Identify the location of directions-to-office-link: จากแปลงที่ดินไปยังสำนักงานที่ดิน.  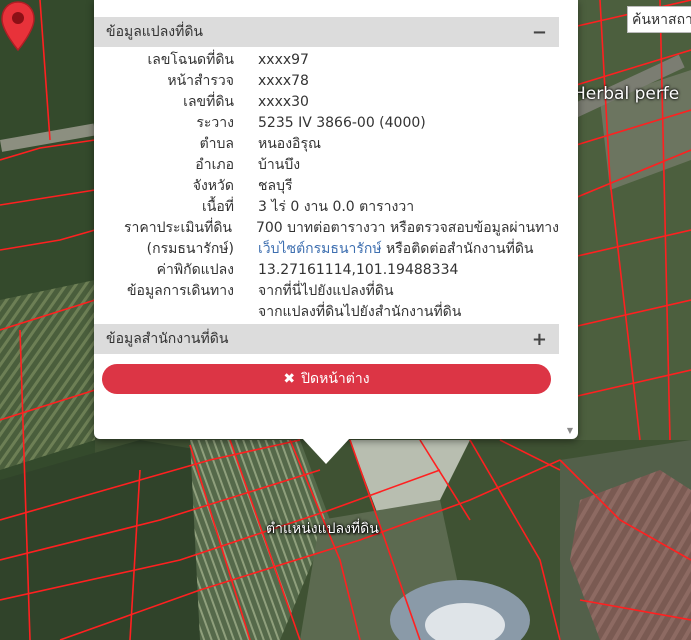
(359, 312).